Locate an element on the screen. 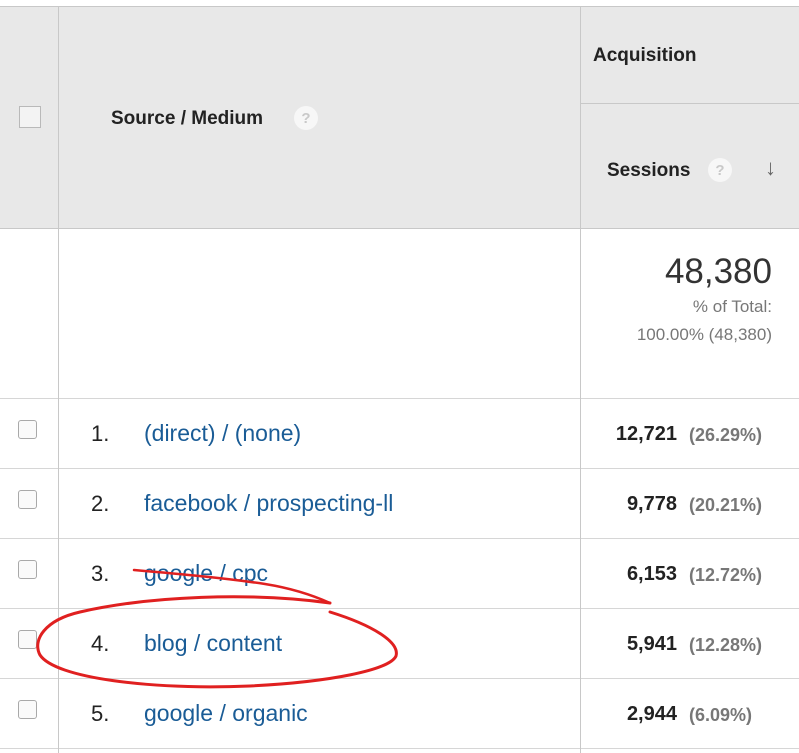  sort-descending-icon: ↓ is located at coordinates (770, 168).